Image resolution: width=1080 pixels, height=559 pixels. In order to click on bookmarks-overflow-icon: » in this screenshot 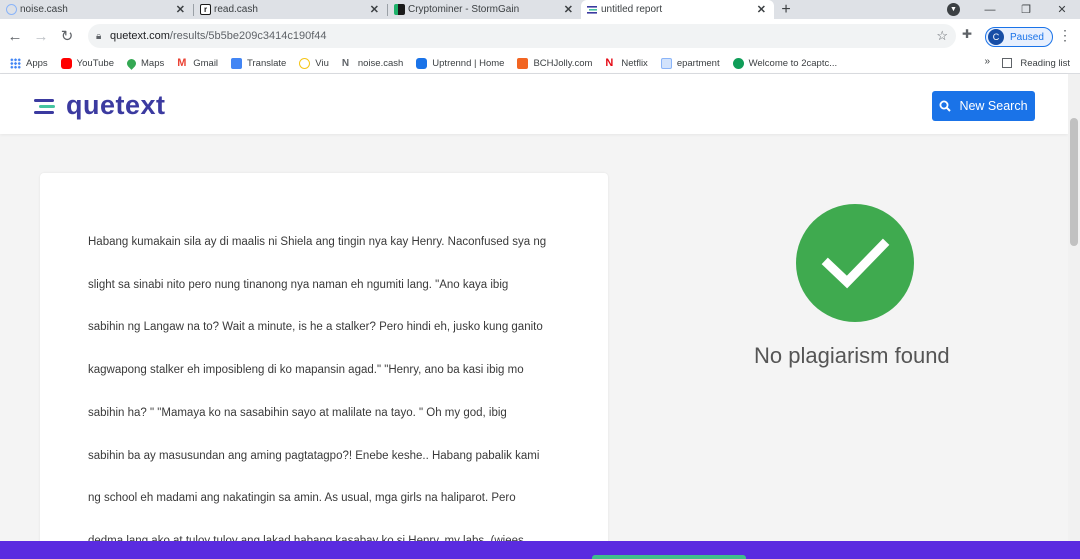, I will do `click(987, 61)`.